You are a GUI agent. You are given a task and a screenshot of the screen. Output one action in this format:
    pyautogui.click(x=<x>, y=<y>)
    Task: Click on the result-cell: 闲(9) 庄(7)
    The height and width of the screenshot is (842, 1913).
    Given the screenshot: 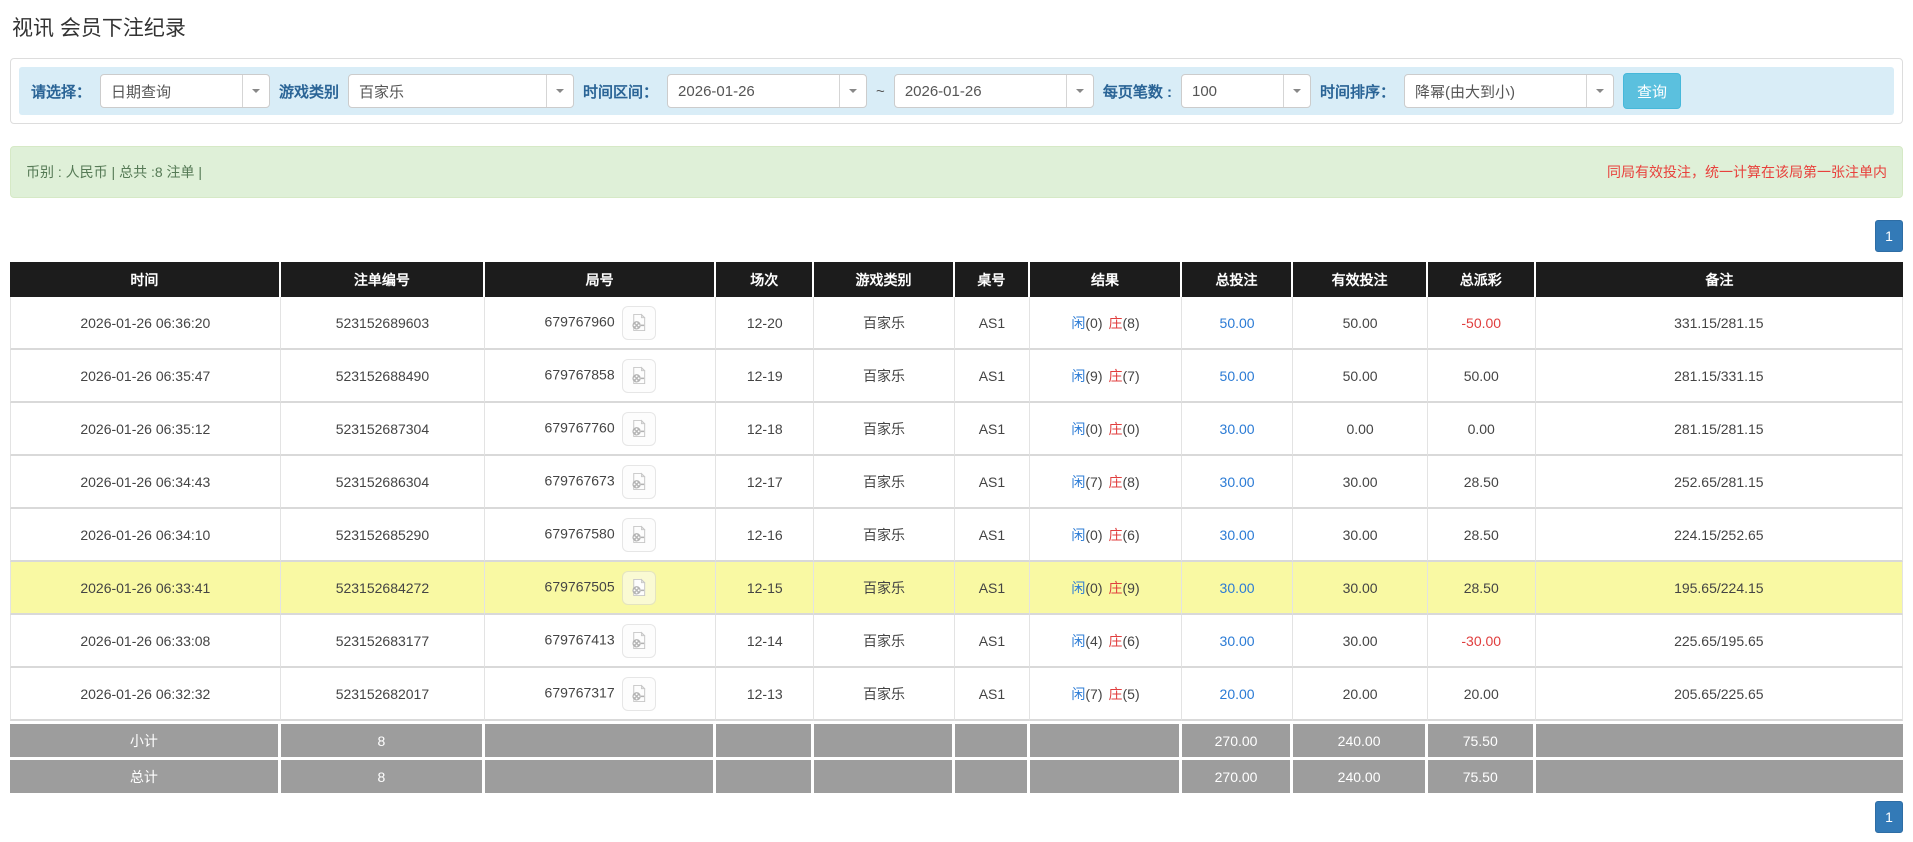 What is the action you would take?
    pyautogui.click(x=1106, y=376)
    